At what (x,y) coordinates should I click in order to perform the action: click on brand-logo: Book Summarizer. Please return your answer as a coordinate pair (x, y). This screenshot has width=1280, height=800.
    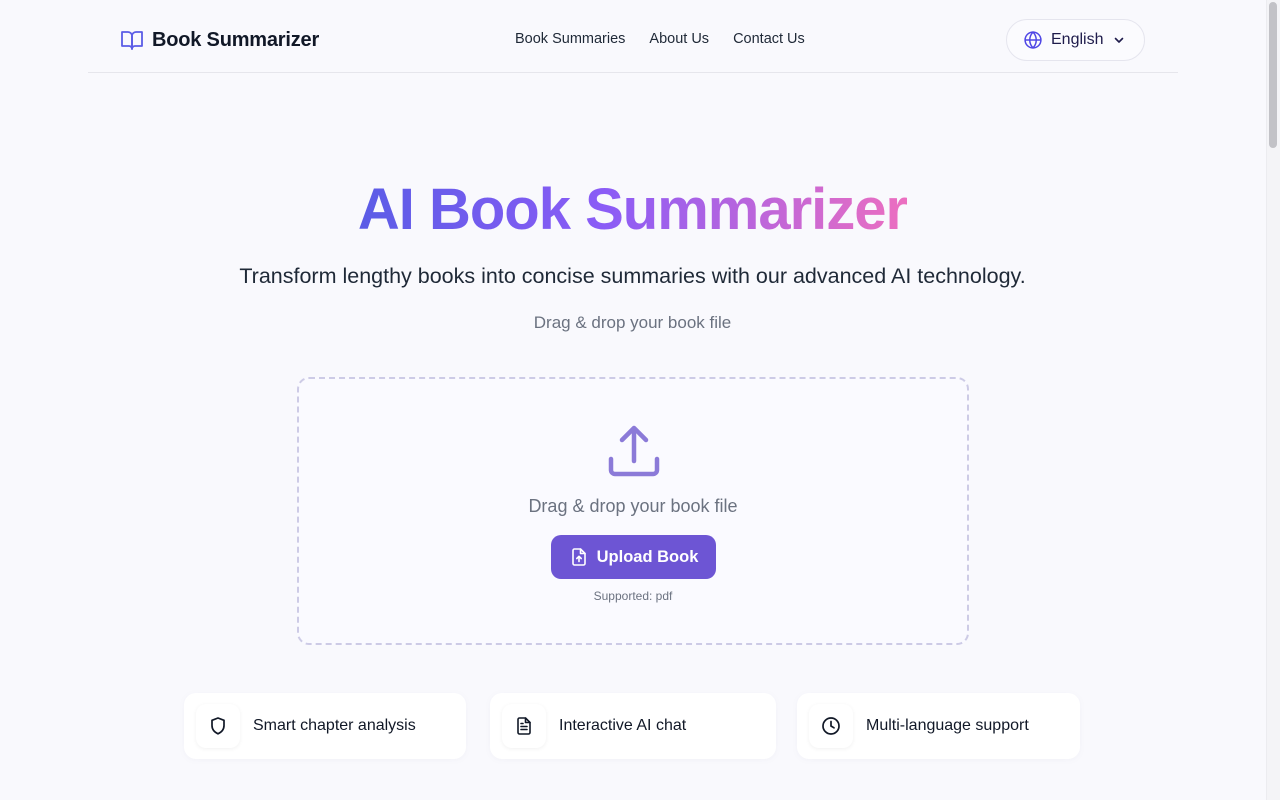
    Looking at the image, I should click on (219, 40).